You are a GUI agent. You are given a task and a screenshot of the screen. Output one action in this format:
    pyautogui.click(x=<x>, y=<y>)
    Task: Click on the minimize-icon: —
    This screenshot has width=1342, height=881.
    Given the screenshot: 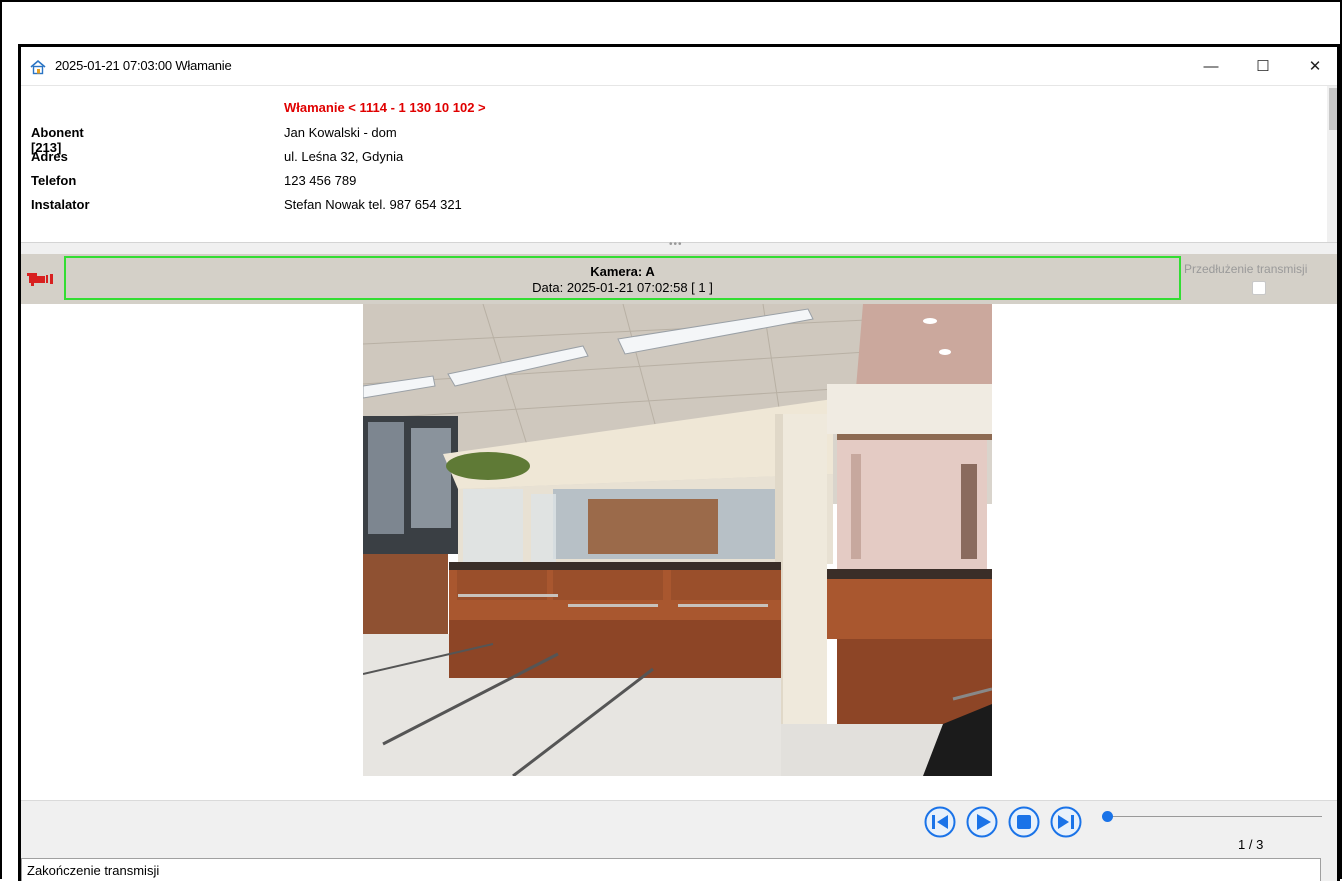 What is the action you would take?
    pyautogui.click(x=1211, y=66)
    